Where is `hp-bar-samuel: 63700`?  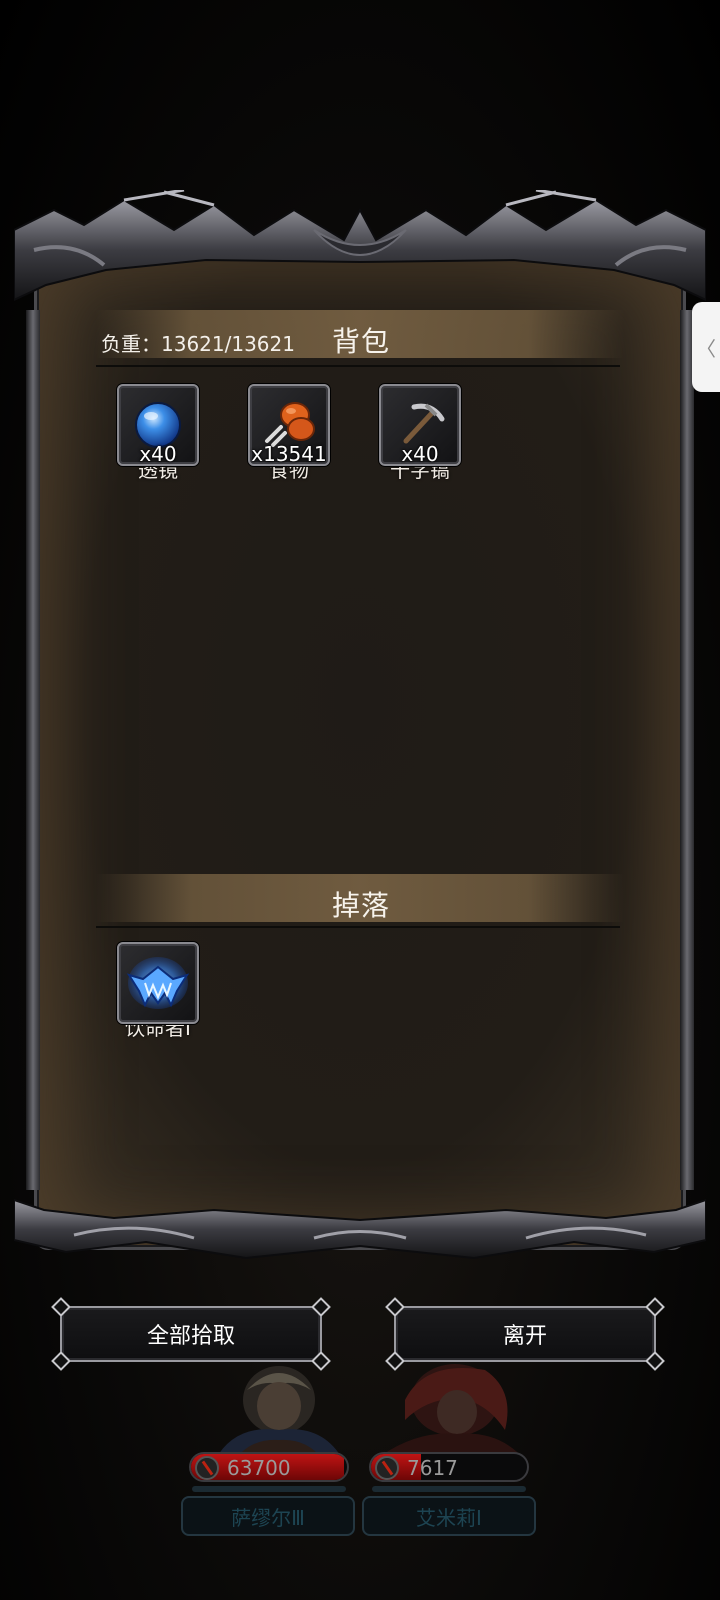 hp-bar-samuel: 63700 is located at coordinates (269, 1467).